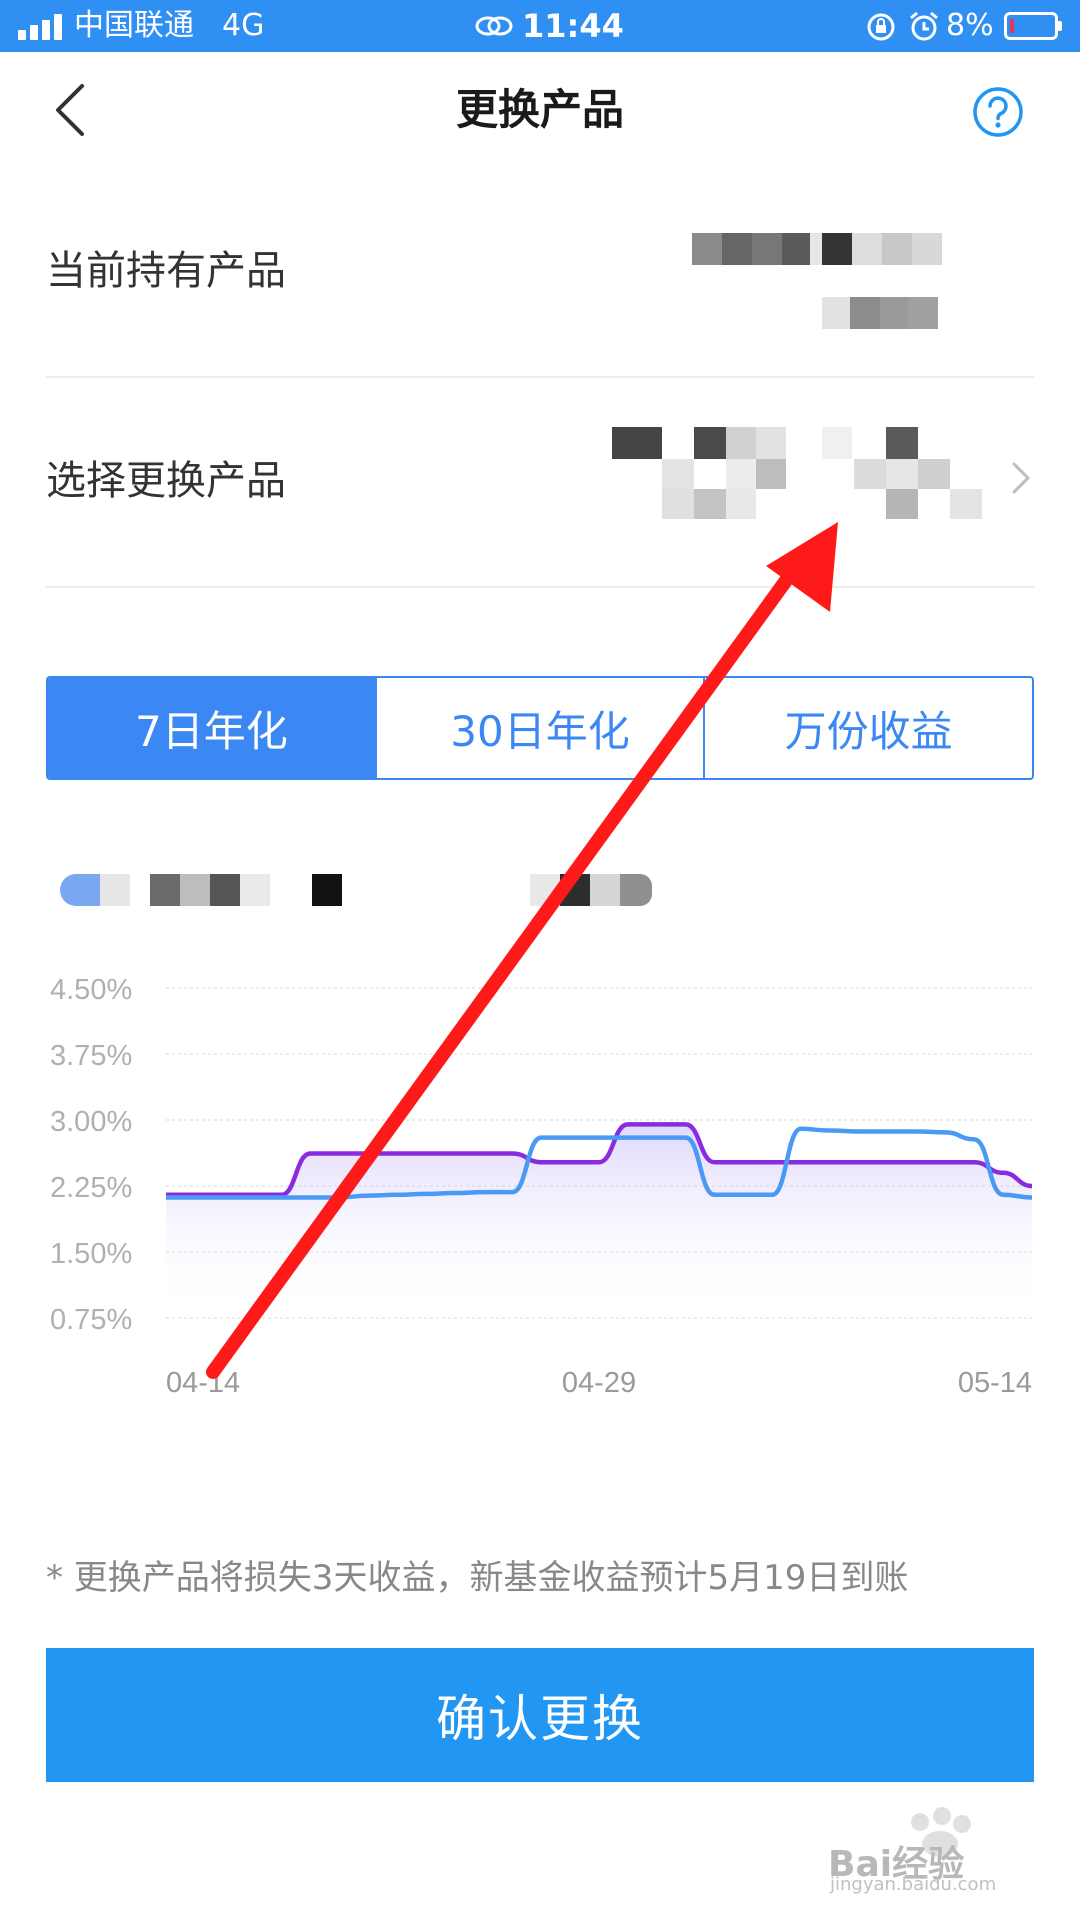 This screenshot has width=1080, height=1920. What do you see at coordinates (540, 1715) in the screenshot?
I see `confirm-change-button: 确认更换` at bounding box center [540, 1715].